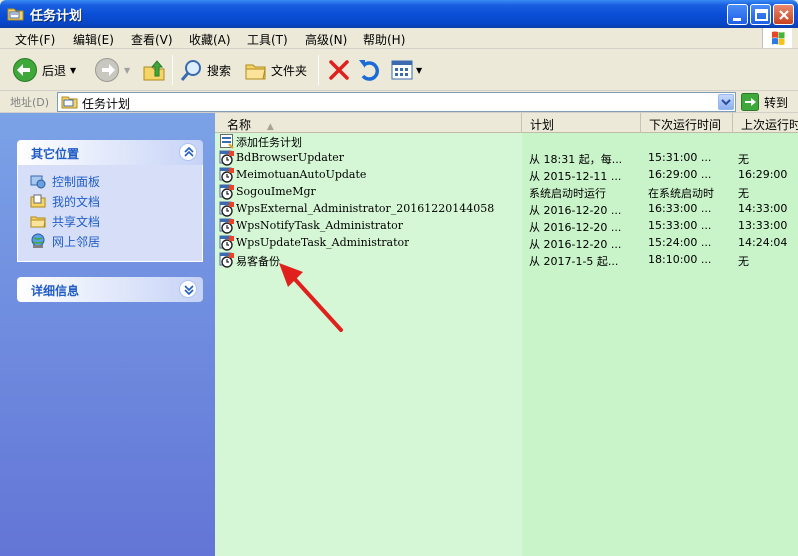 This screenshot has height=556, width=798. Describe the element at coordinates (506, 141) in the screenshot. I see `table-row: 添加任务计划` at that location.